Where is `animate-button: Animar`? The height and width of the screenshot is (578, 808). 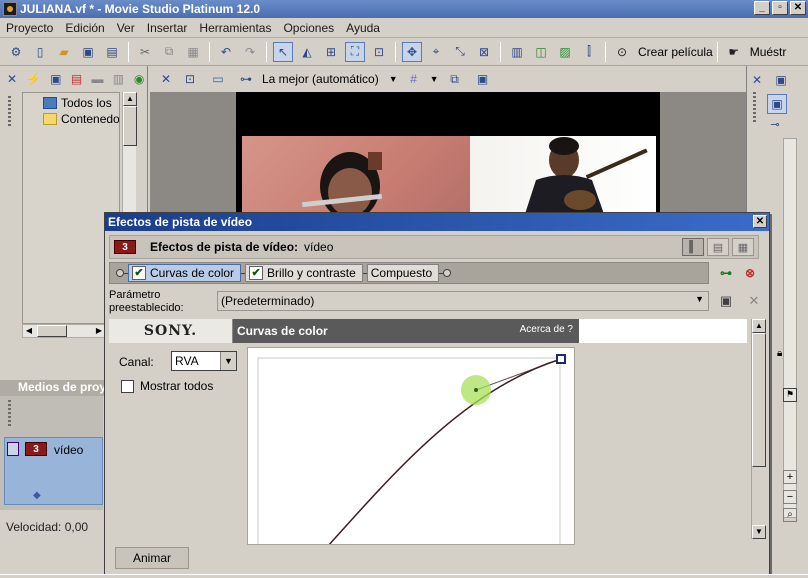
animate-button: Animar is located at coordinates (152, 558).